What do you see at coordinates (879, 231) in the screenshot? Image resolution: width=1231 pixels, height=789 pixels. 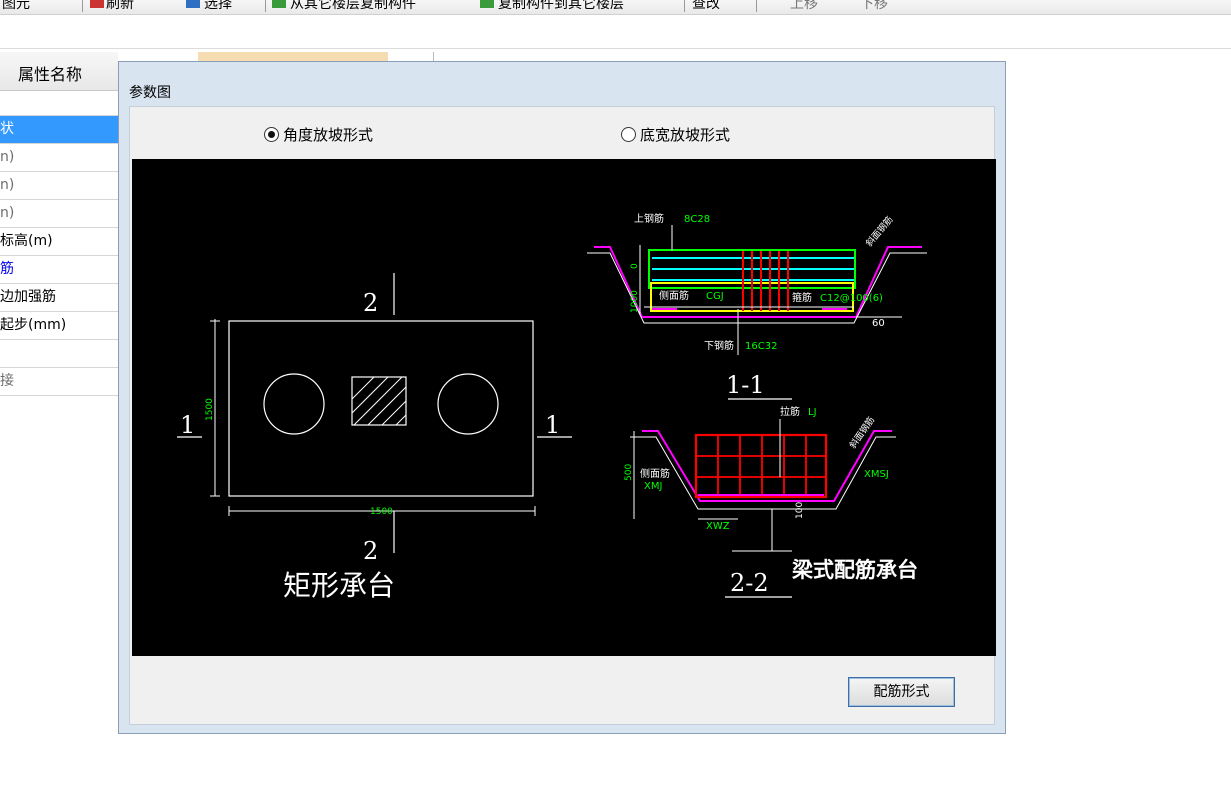 I see `slope-rebar-label: 斜面钢筋` at bounding box center [879, 231].